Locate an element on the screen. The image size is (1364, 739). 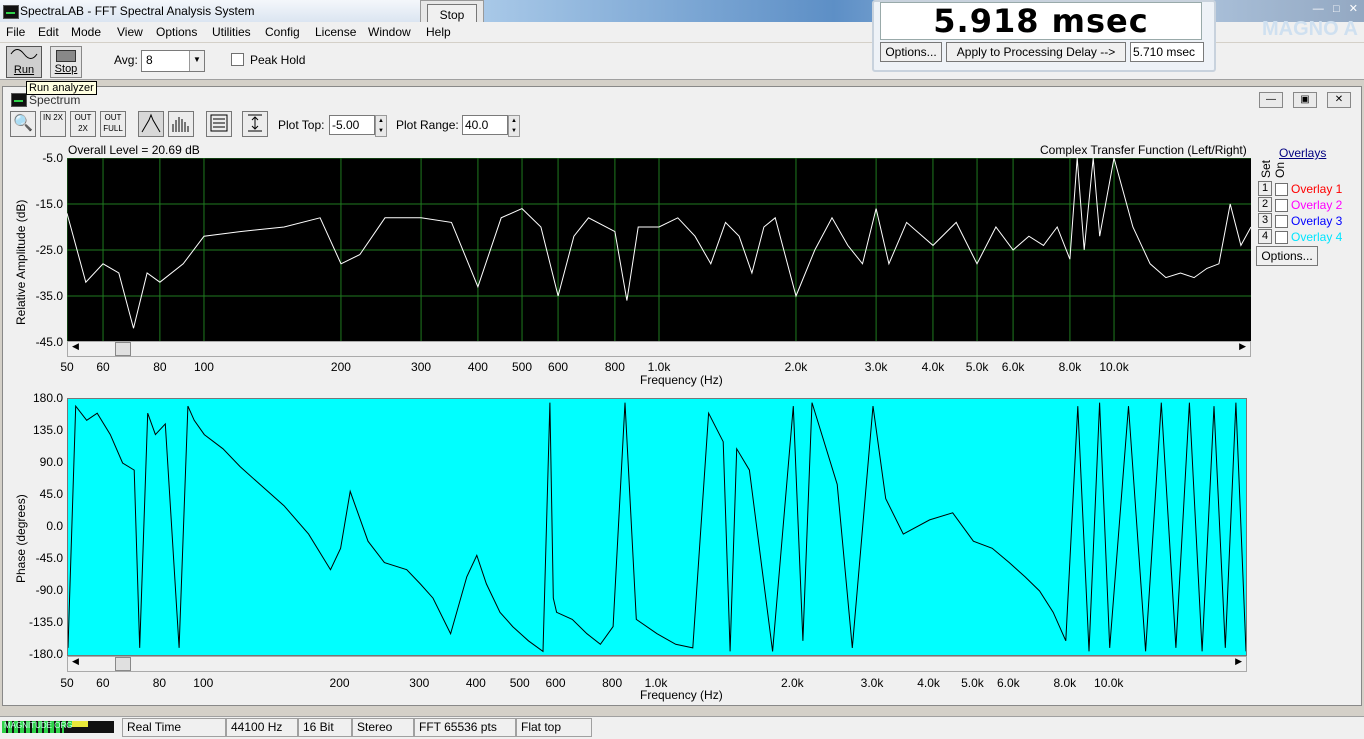
maximize-icon: □ is located at coordinates (1336, 9).